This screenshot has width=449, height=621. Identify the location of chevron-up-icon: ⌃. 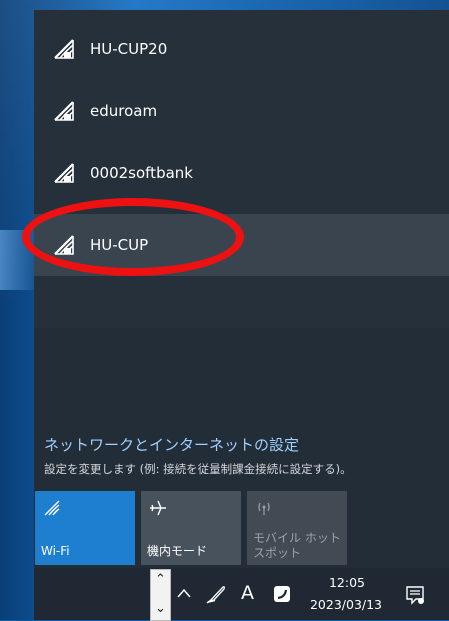
(160, 580).